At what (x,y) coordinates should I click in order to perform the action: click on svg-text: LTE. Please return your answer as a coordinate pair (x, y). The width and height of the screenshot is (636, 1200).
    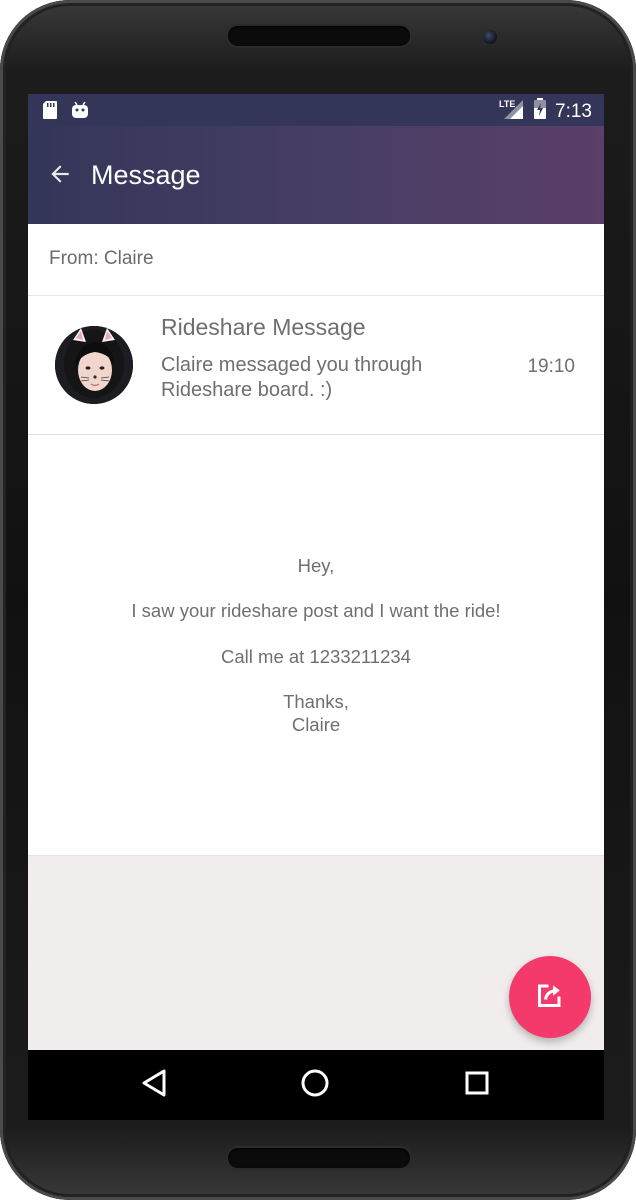
    Looking at the image, I should click on (507, 104).